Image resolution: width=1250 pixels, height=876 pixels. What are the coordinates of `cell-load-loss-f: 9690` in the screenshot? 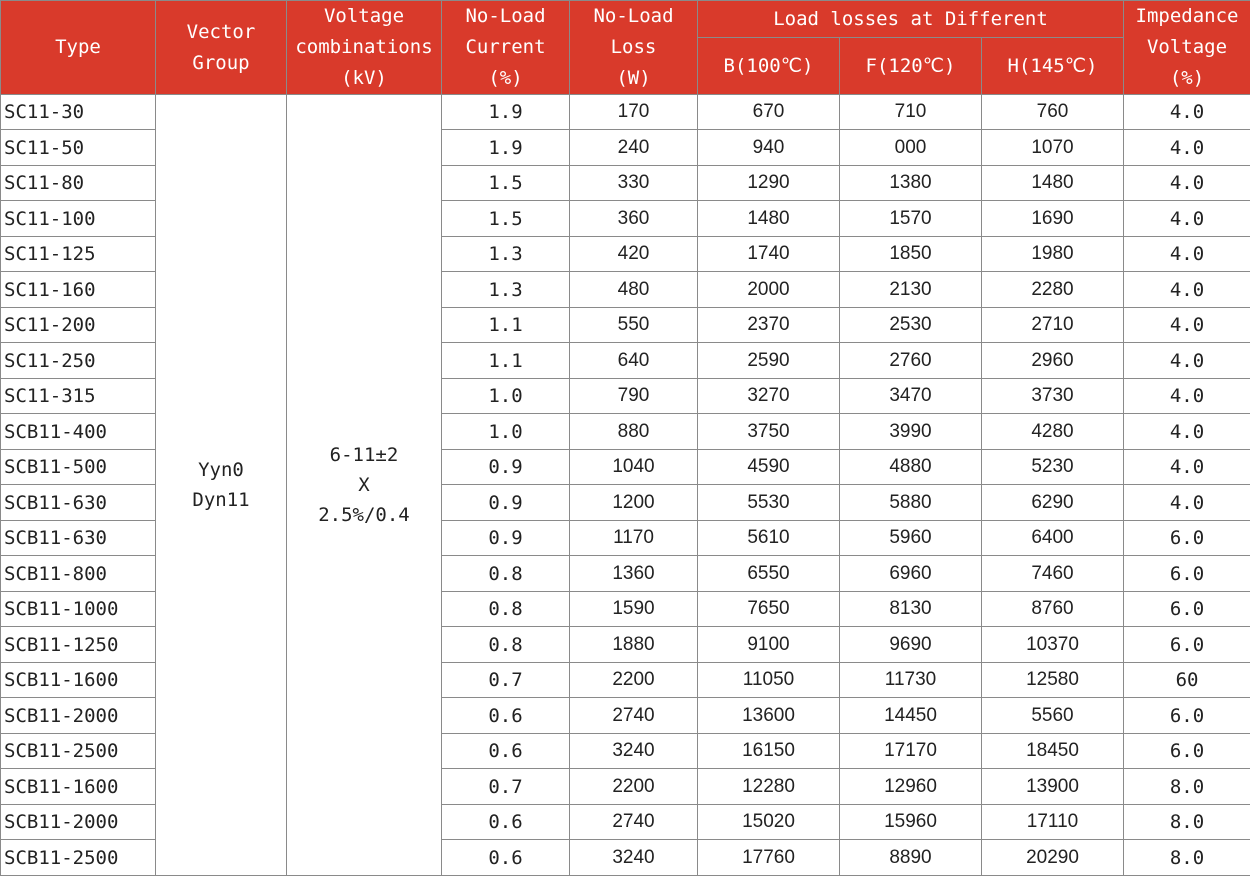 It's located at (911, 645).